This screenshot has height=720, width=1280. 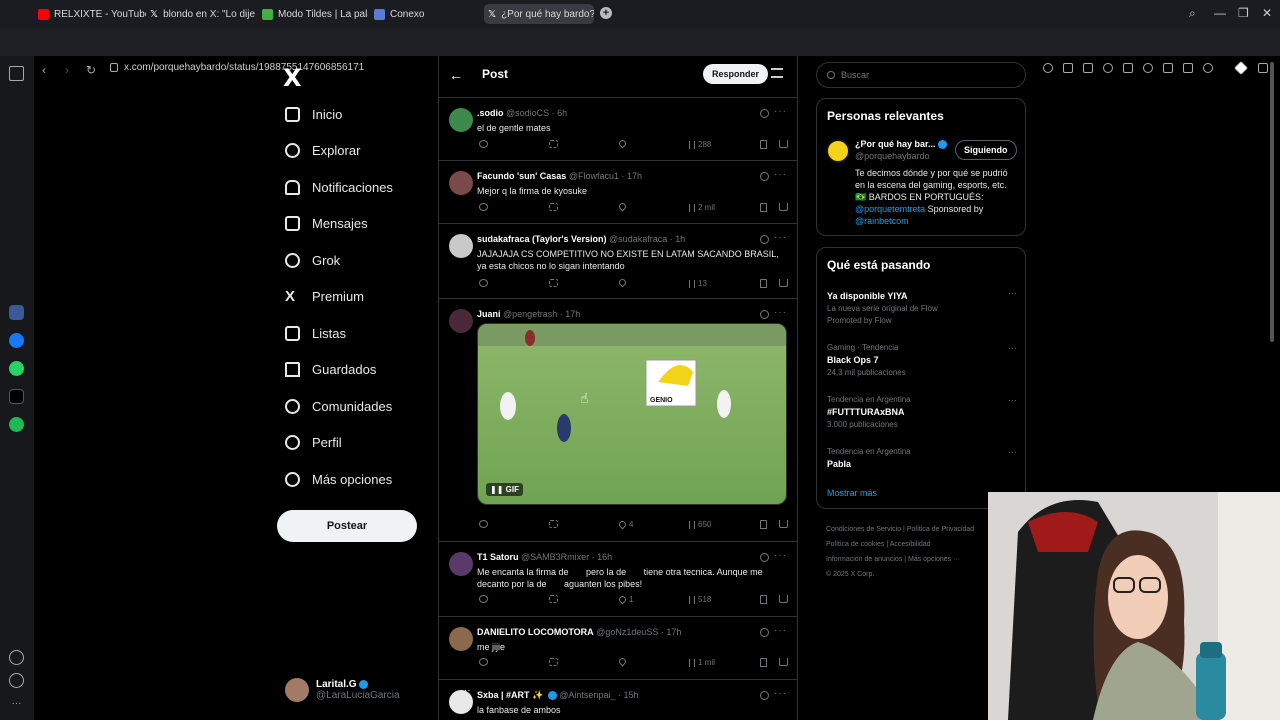 I want to click on shield-icon, so click(x=1108, y=68).